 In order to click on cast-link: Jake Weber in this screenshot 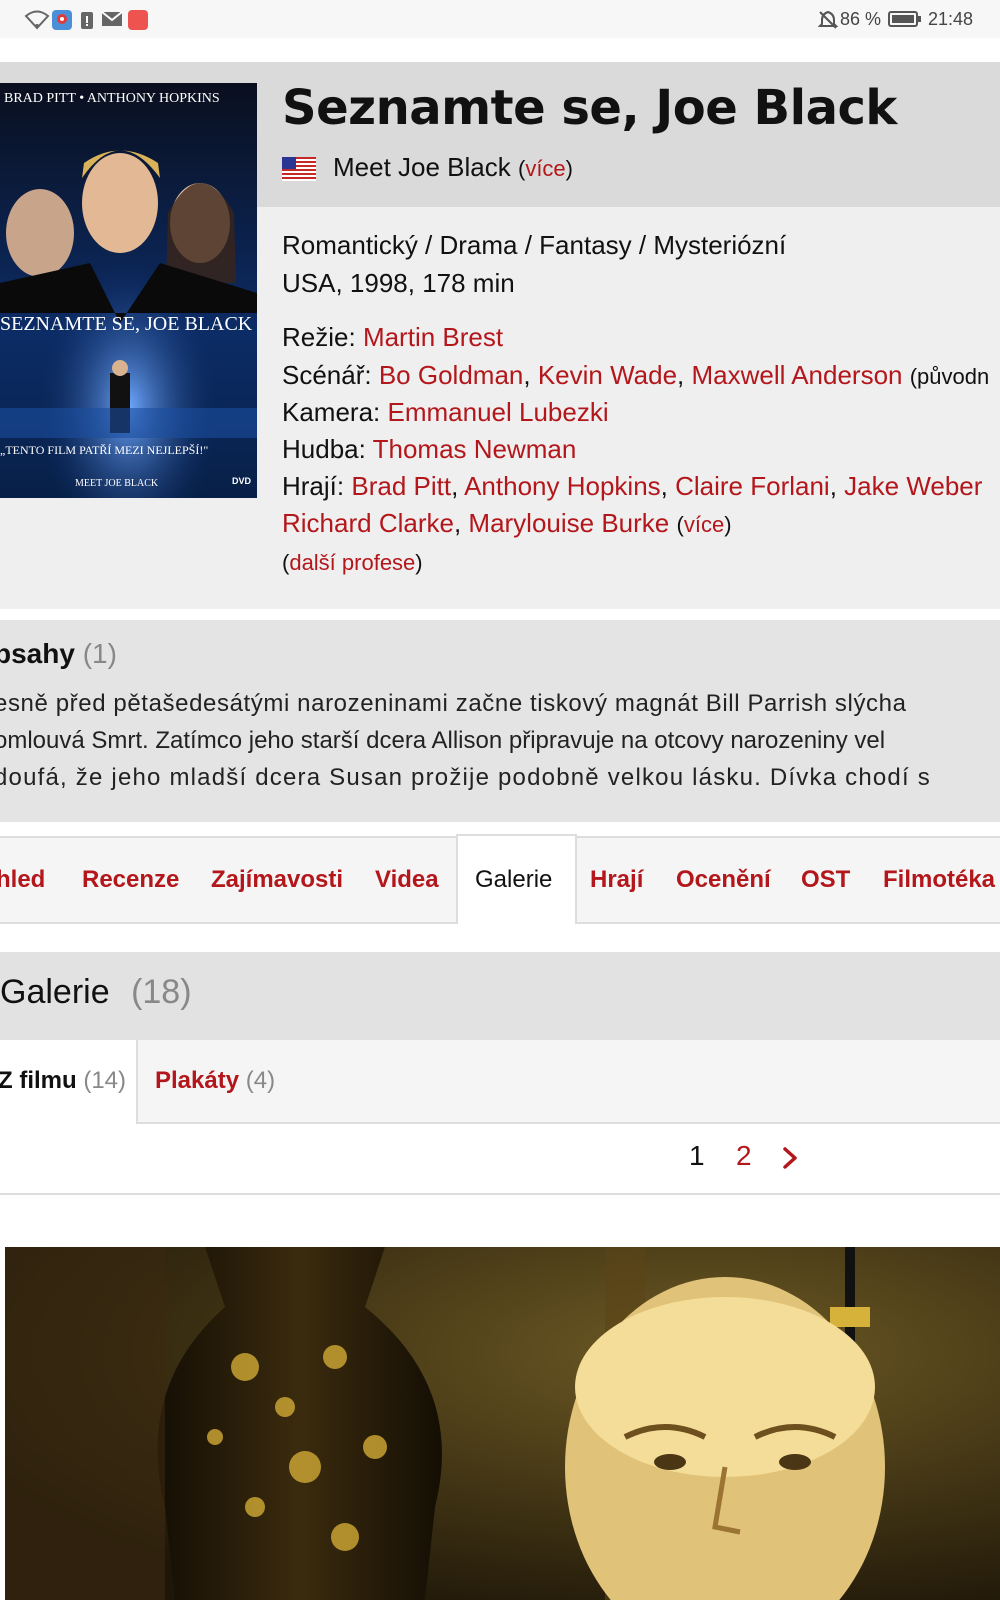, I will do `click(913, 486)`.